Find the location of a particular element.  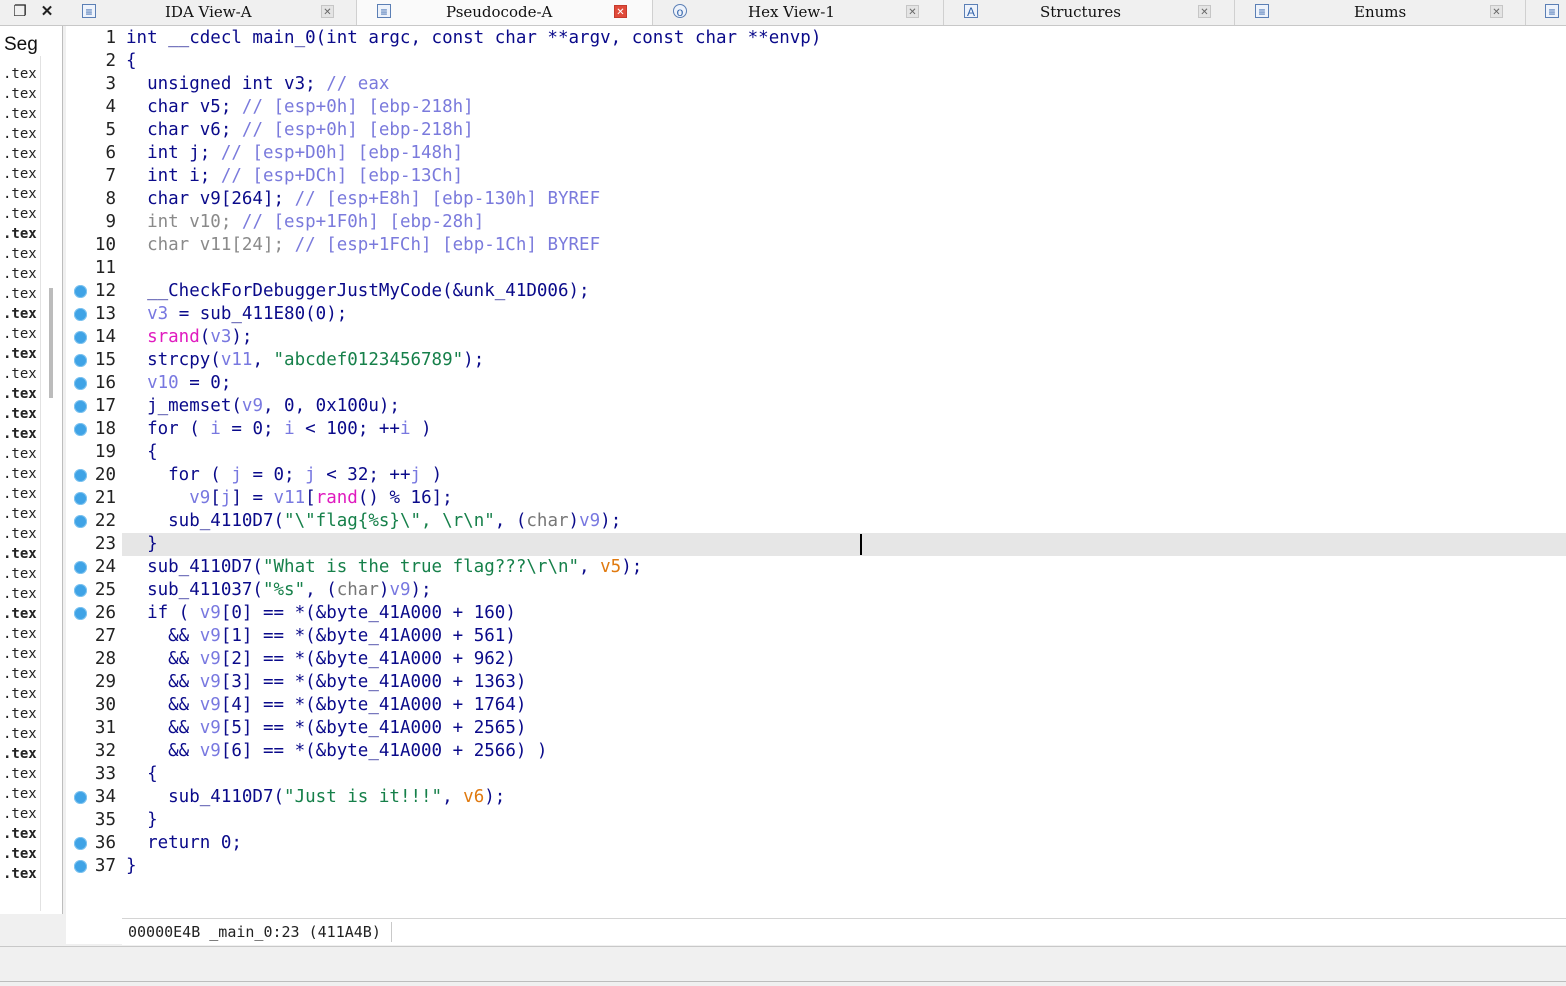

code-line: int i; // [esp+DCh] [ebp-13Ch] is located at coordinates (844, 176).